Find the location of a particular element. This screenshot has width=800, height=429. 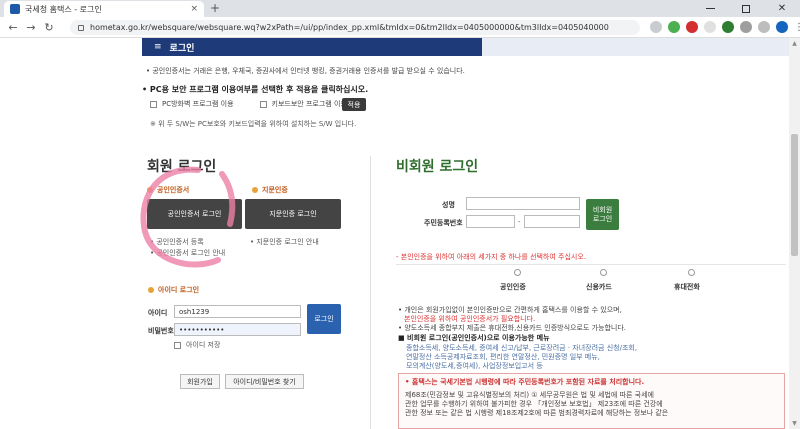

fingerprint-guide-link: • 지문인증 로그인 안내 is located at coordinates (284, 242).